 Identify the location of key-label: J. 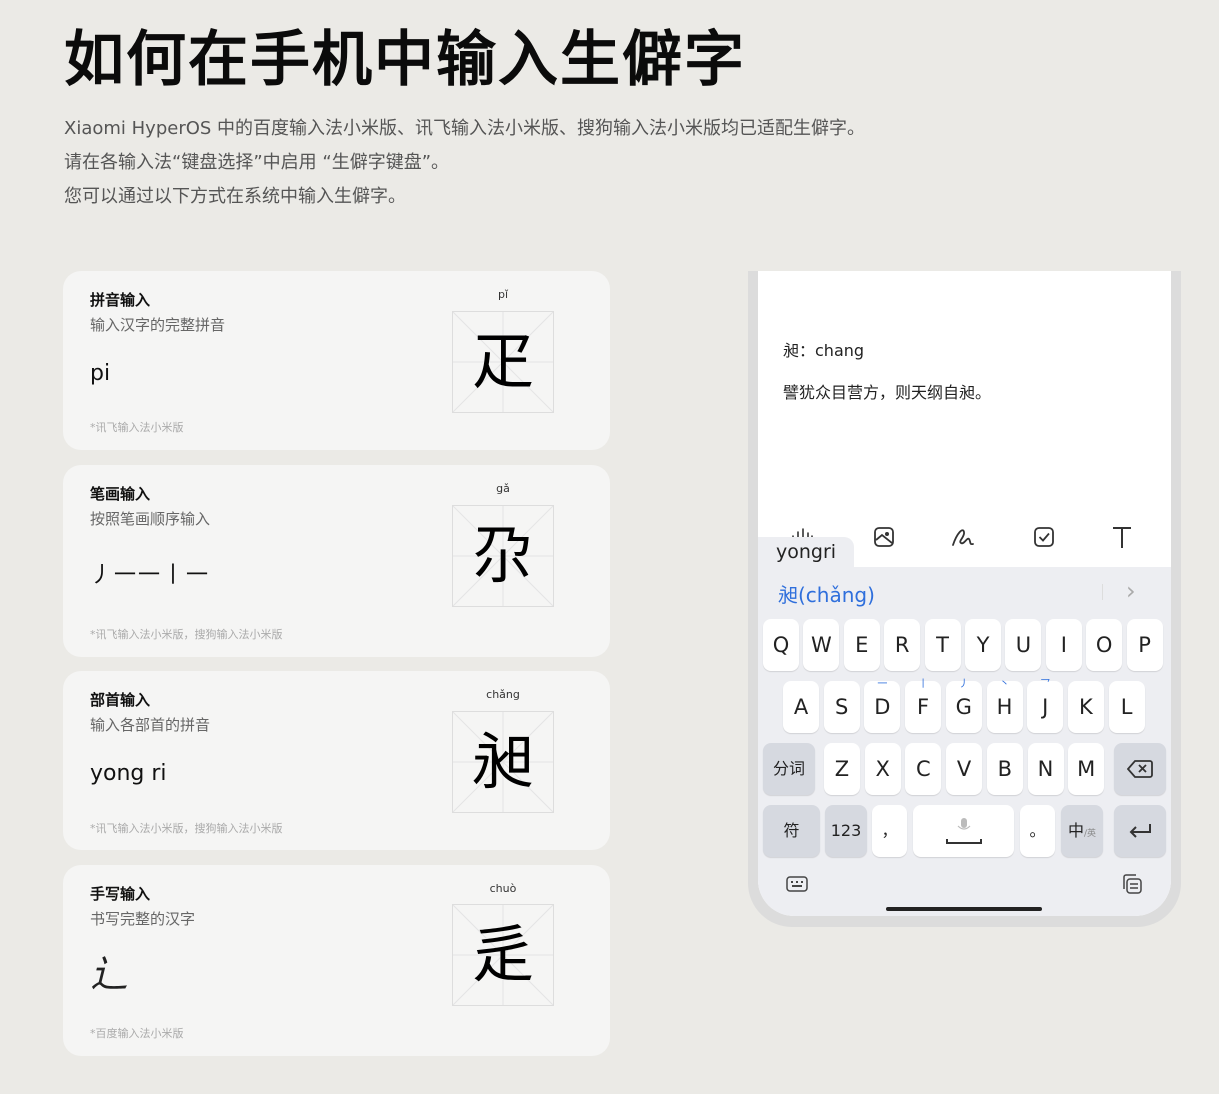
(1045, 707).